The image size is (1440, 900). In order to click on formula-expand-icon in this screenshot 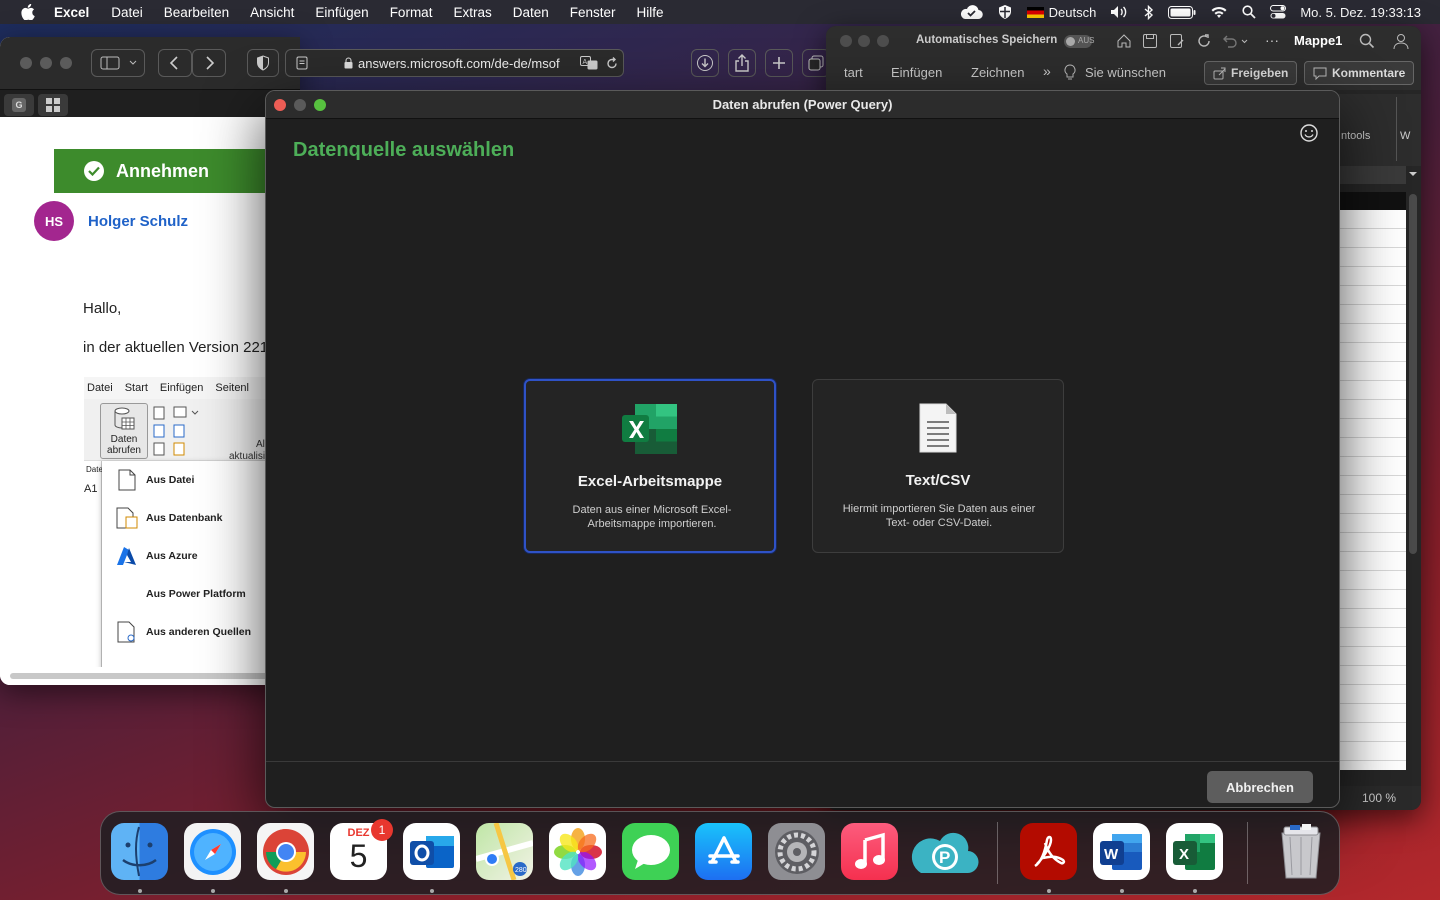, I will do `click(1413, 174)`.